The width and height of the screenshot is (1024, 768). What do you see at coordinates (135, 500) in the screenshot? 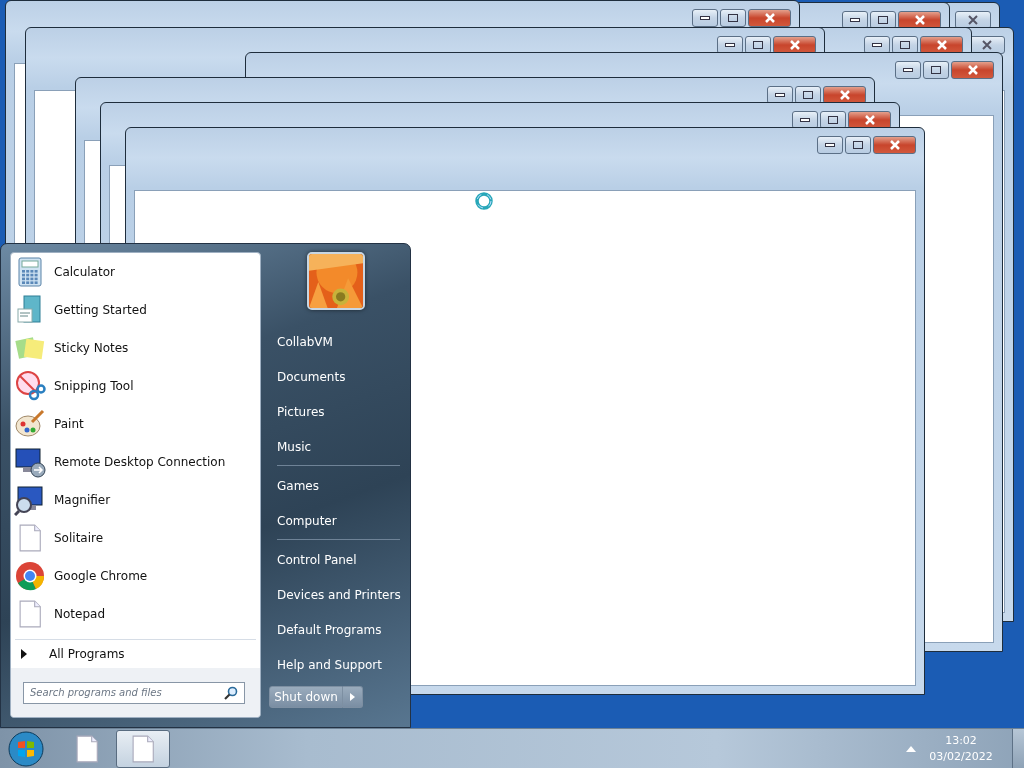
I see `program-item: Magnifier` at bounding box center [135, 500].